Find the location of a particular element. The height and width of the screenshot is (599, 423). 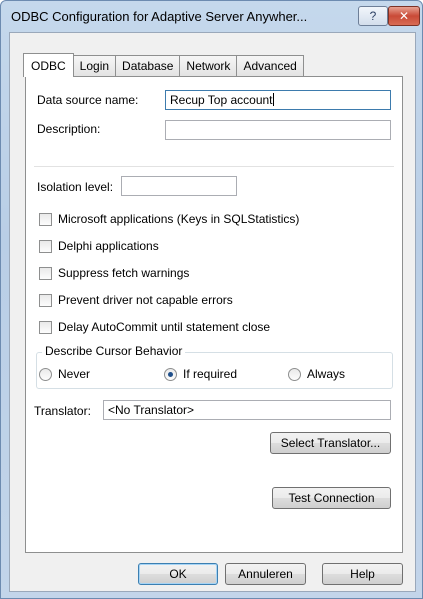

checkbox-label: Delay AutoCommit until statement close is located at coordinates (164, 327).